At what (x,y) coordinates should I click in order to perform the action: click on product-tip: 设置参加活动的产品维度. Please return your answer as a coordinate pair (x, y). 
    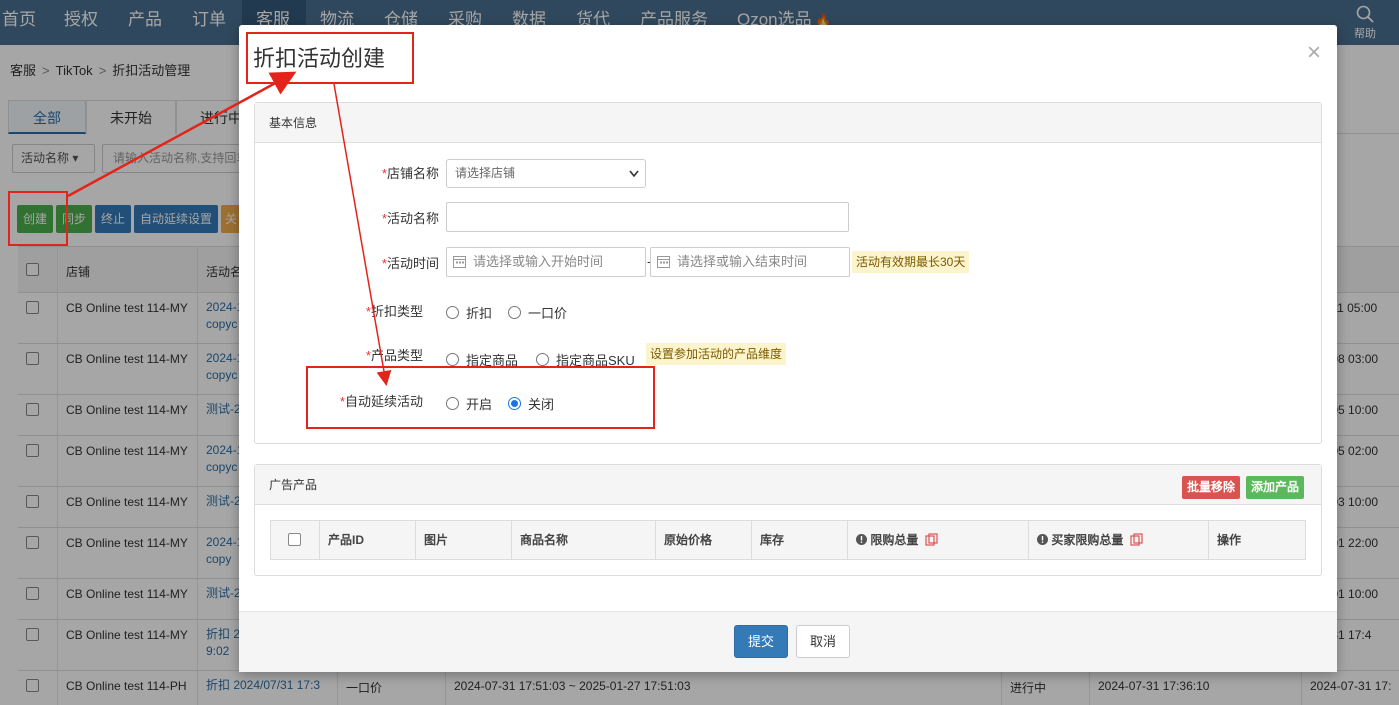
    Looking at the image, I should click on (716, 354).